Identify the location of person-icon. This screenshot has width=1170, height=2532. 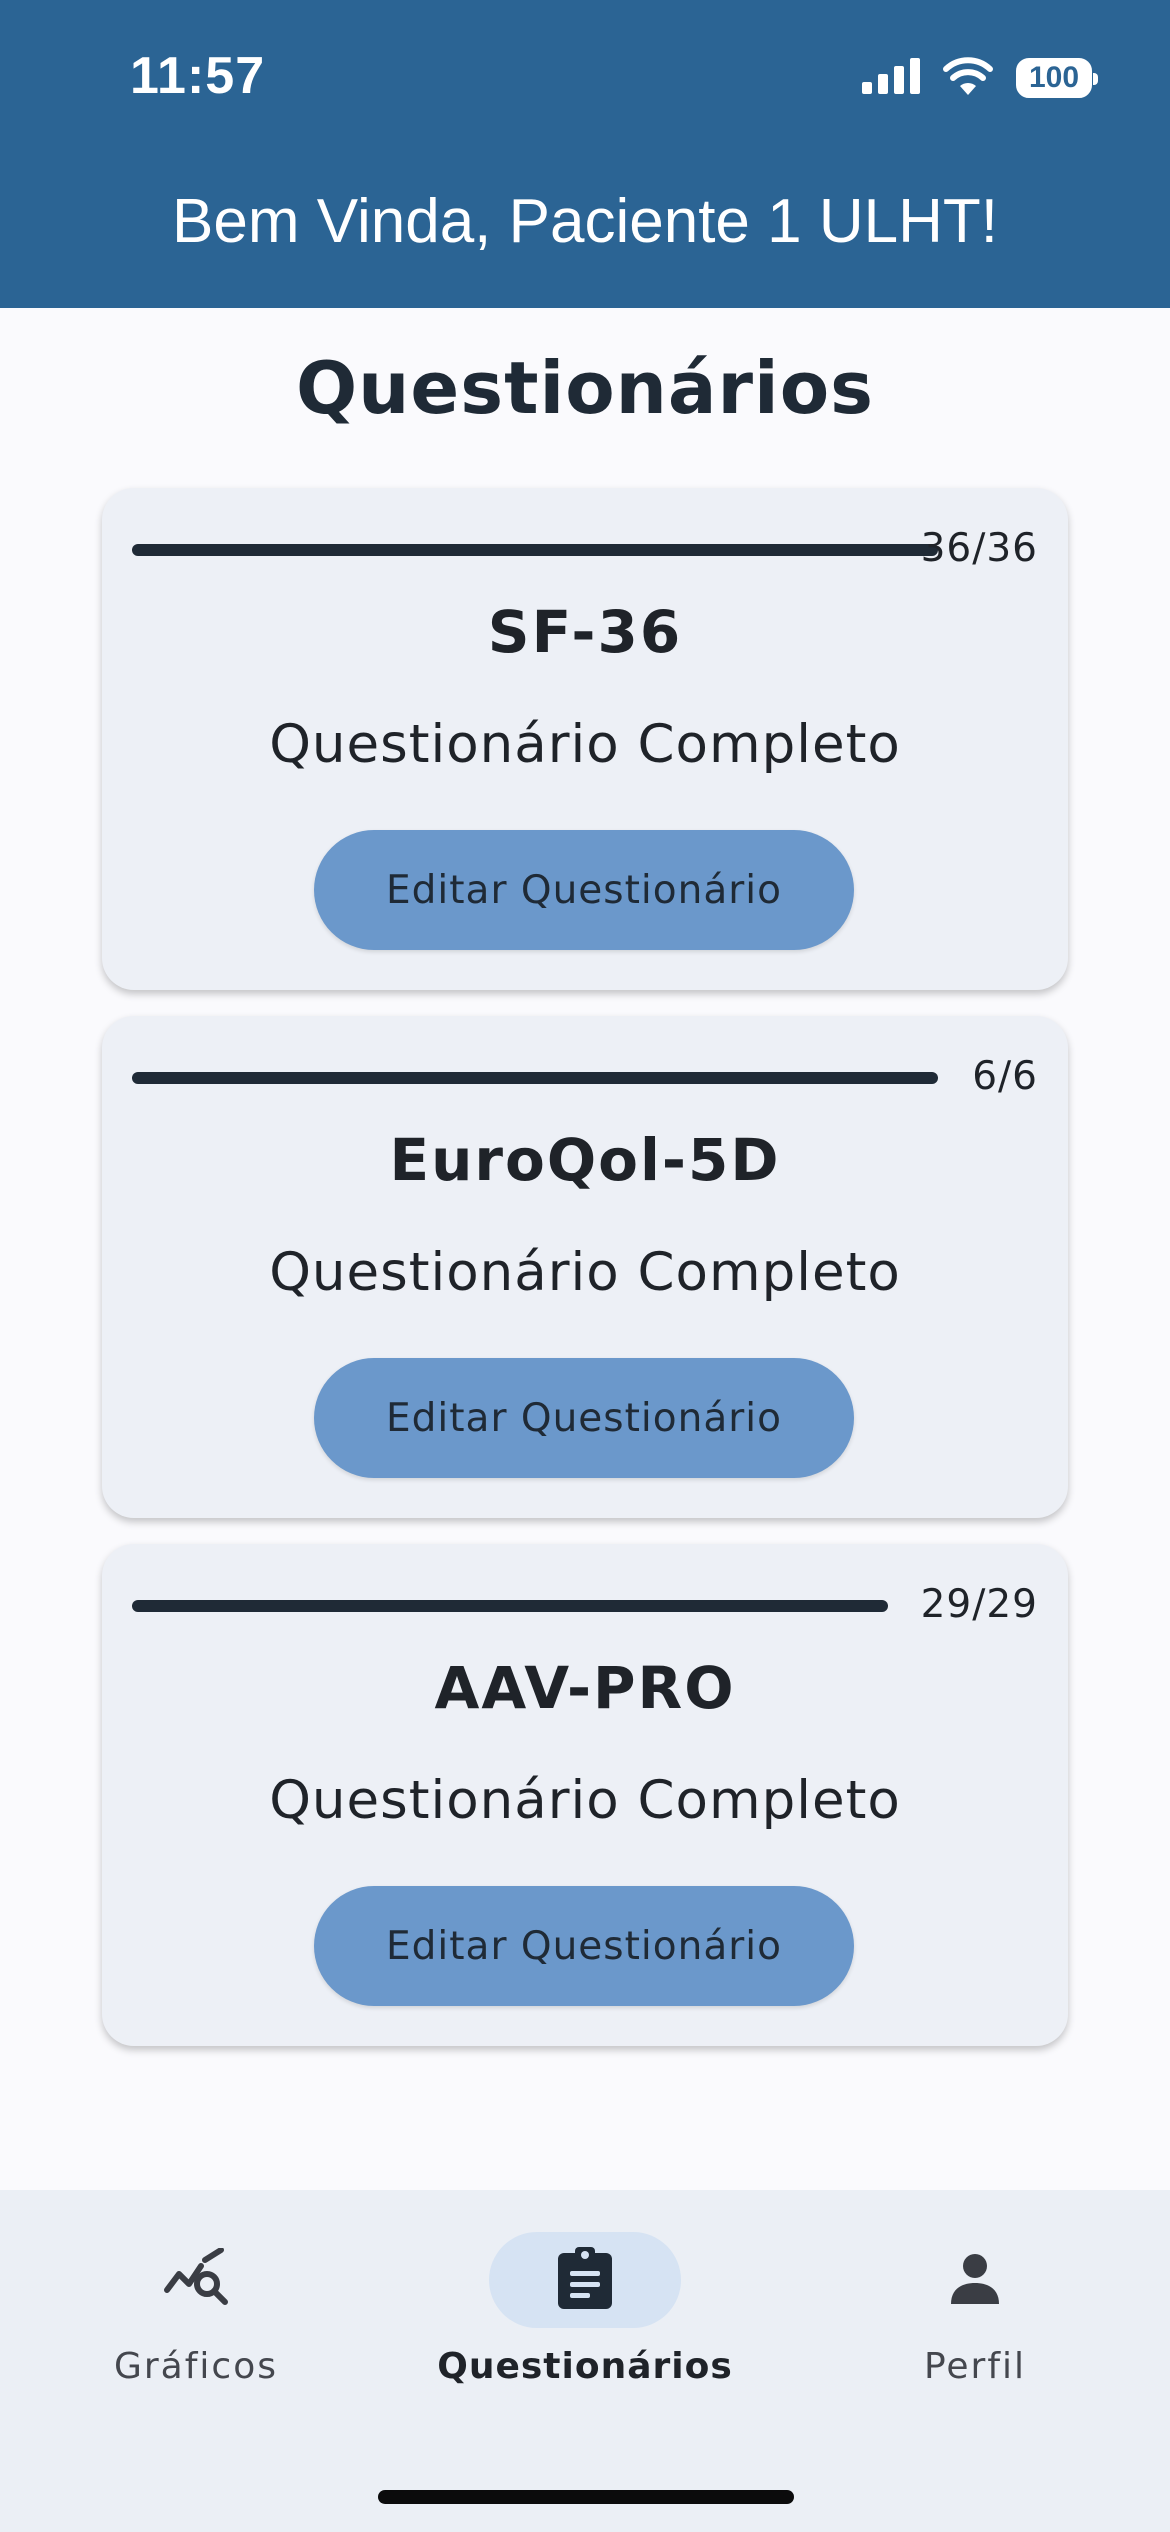
(975, 2280).